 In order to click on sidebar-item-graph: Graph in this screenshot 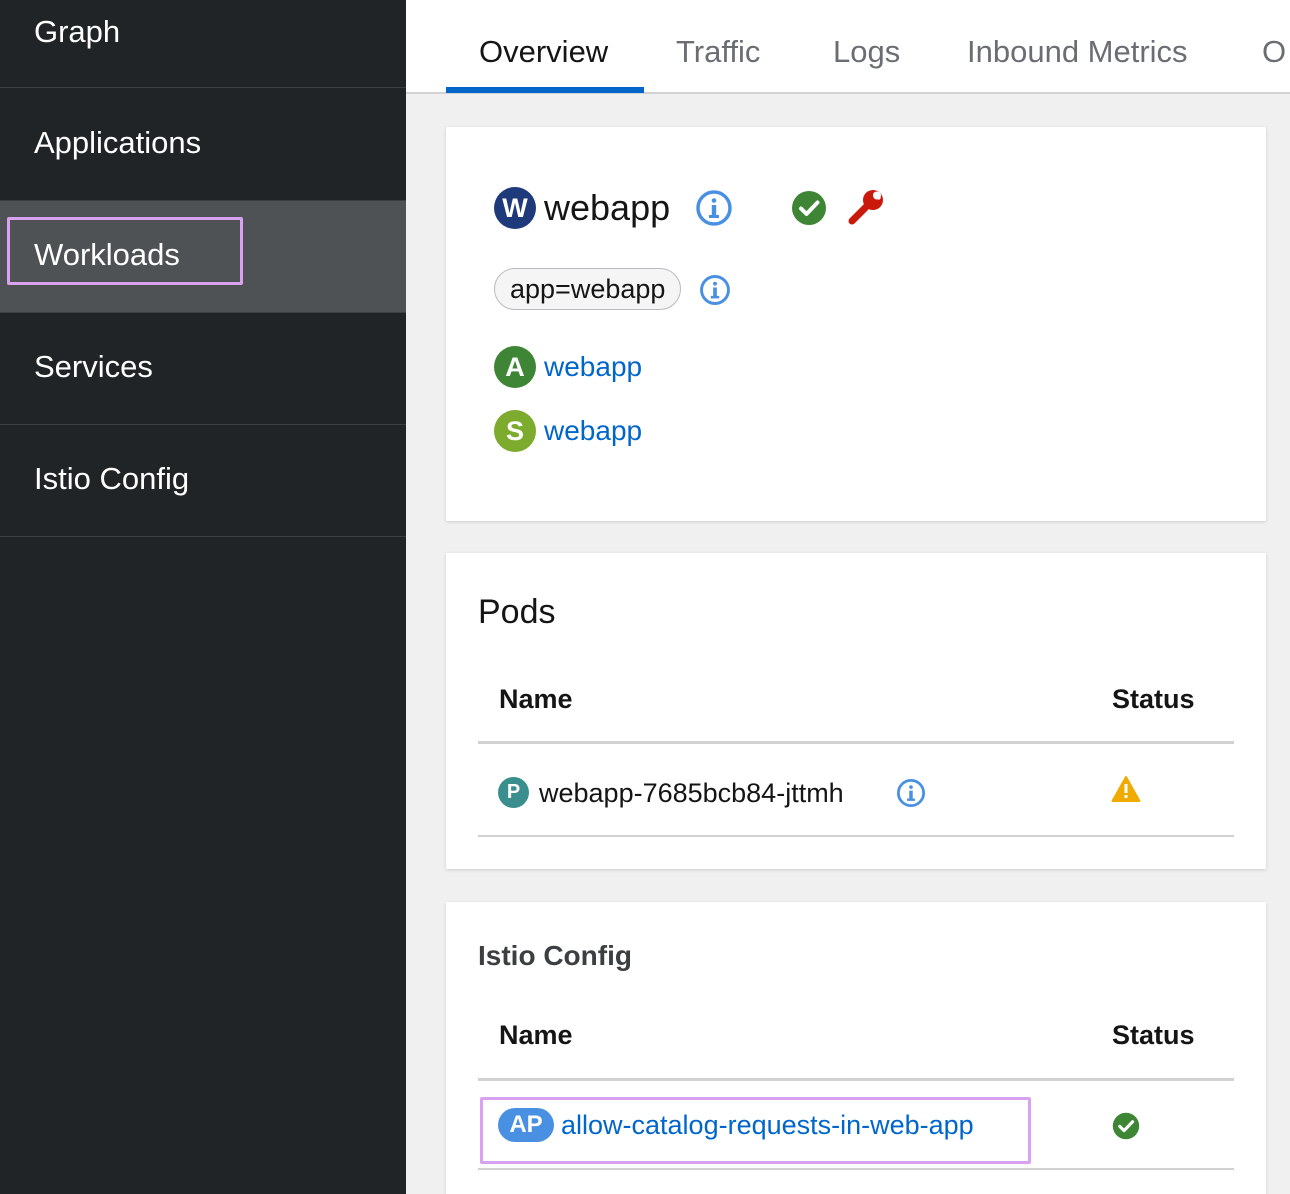, I will do `click(203, 44)`.